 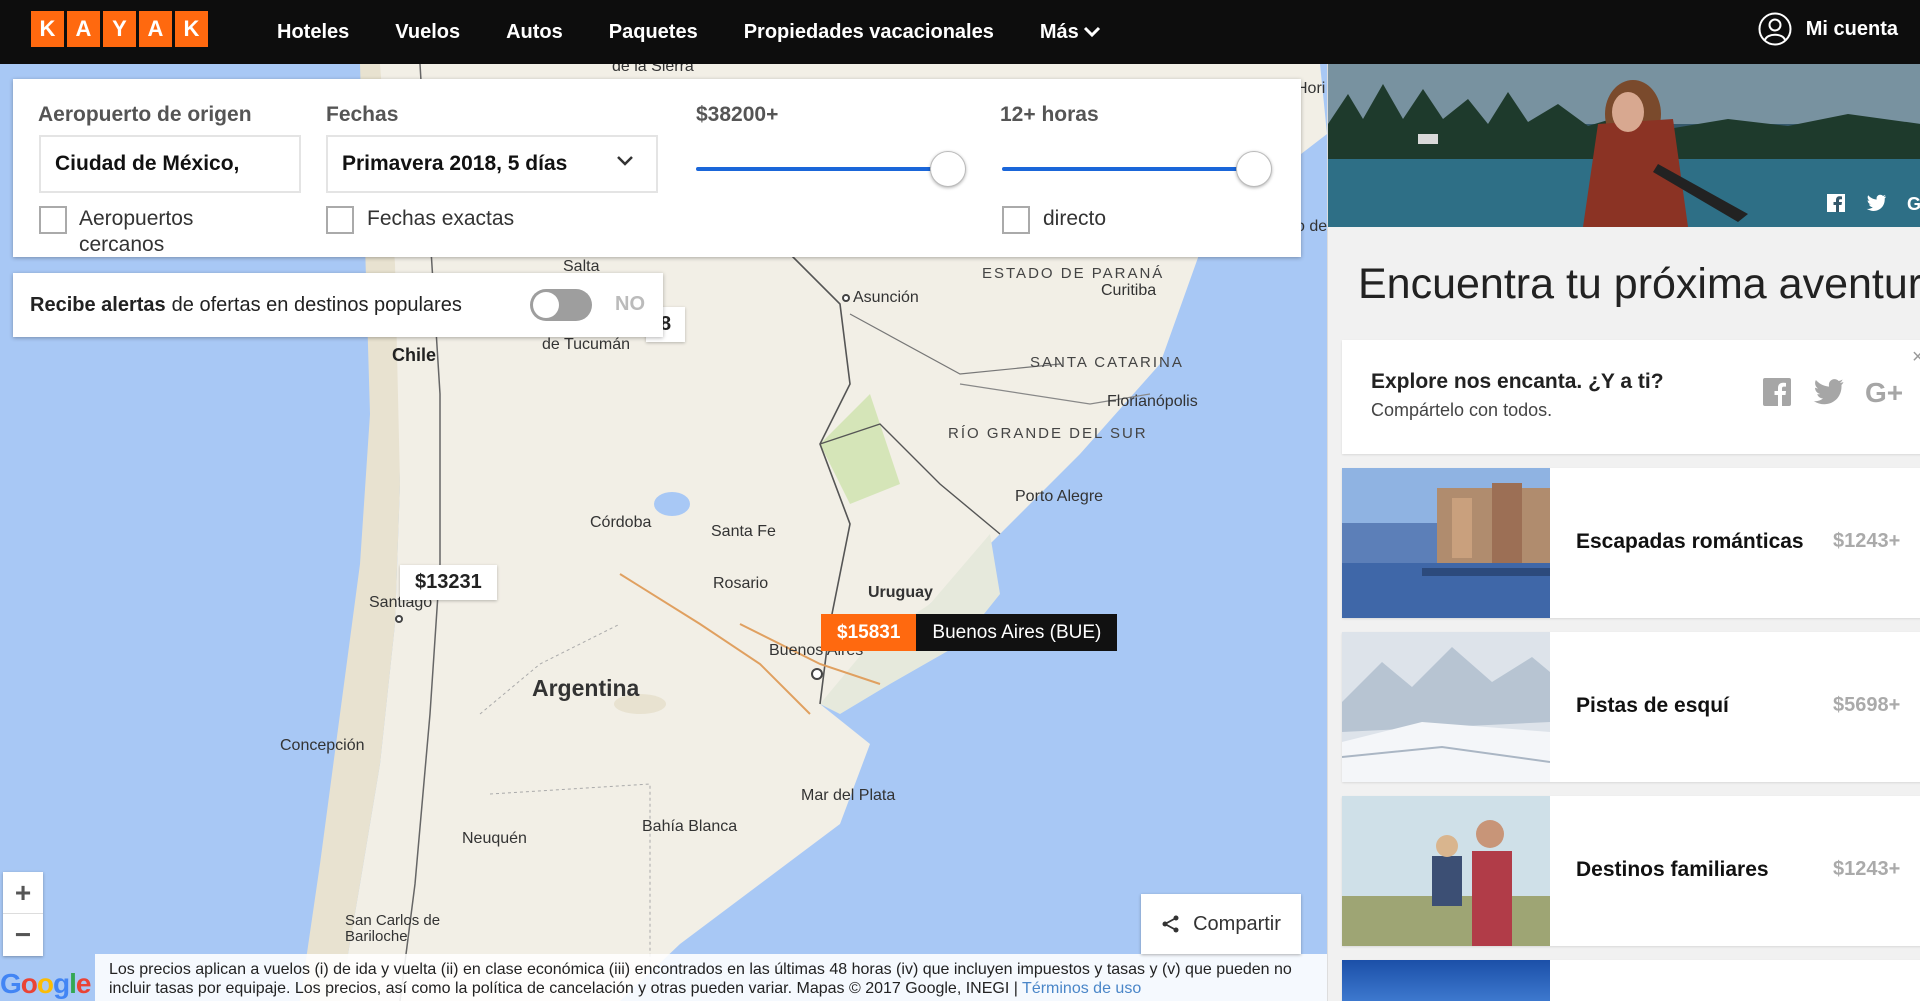 I want to click on map-label: Argentina, so click(x=586, y=688).